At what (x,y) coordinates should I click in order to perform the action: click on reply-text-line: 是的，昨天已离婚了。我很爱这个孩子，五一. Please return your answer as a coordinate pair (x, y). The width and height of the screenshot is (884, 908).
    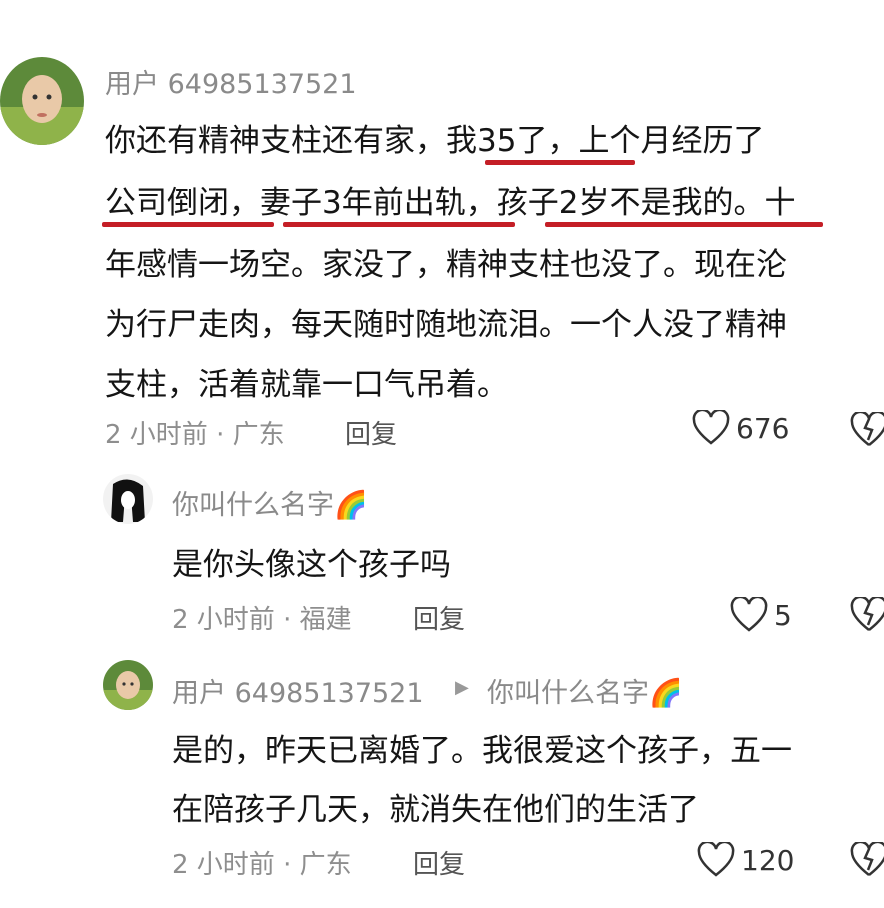
    Looking at the image, I should click on (482, 751).